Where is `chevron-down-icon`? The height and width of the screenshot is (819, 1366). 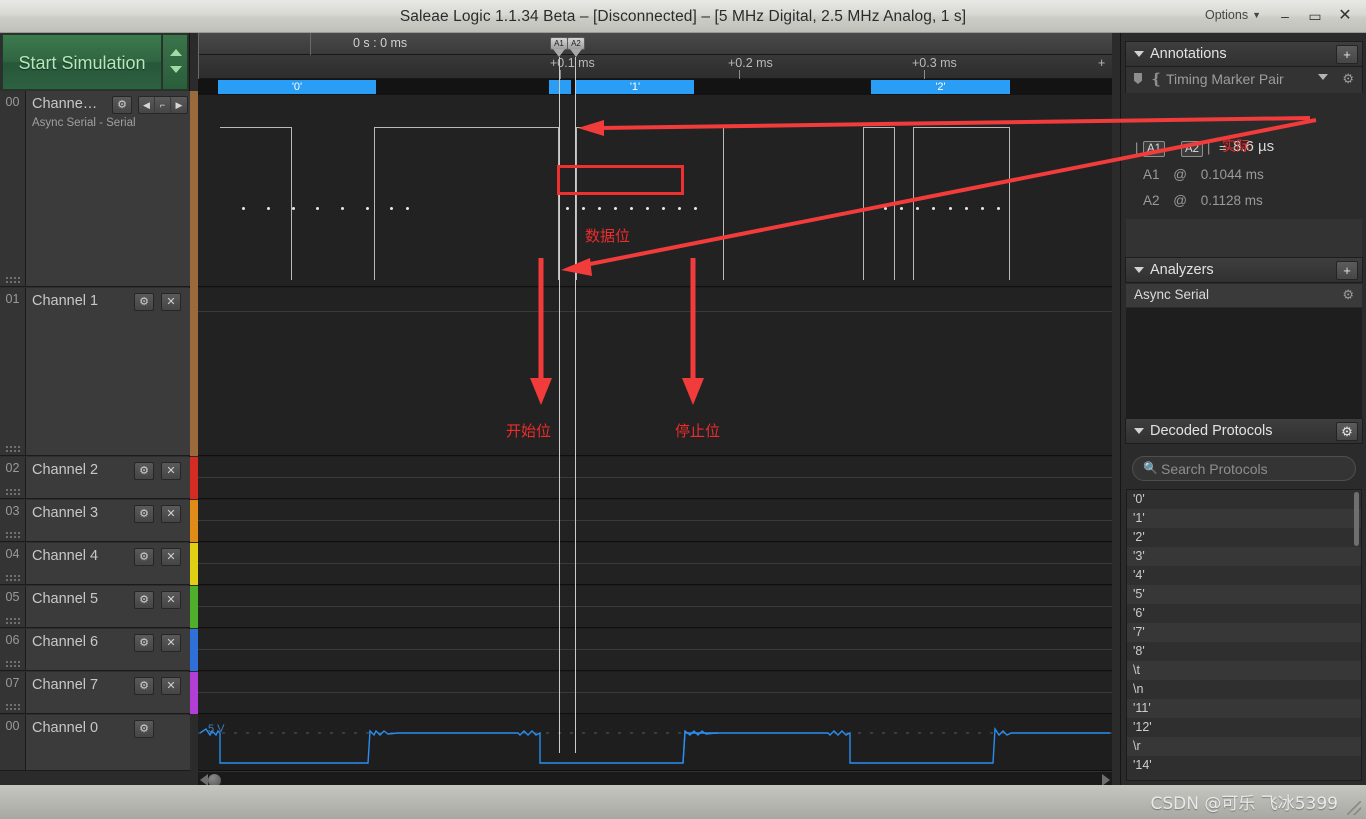 chevron-down-icon is located at coordinates (1323, 77).